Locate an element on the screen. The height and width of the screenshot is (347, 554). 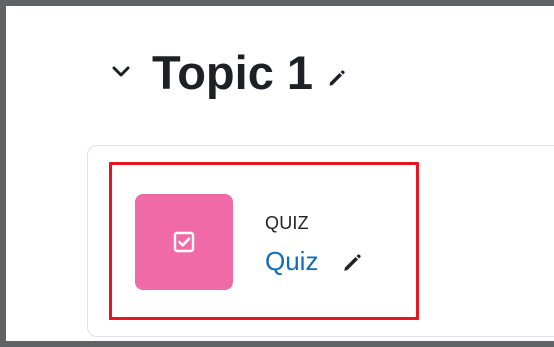
chevron-down-icon is located at coordinates (121, 72).